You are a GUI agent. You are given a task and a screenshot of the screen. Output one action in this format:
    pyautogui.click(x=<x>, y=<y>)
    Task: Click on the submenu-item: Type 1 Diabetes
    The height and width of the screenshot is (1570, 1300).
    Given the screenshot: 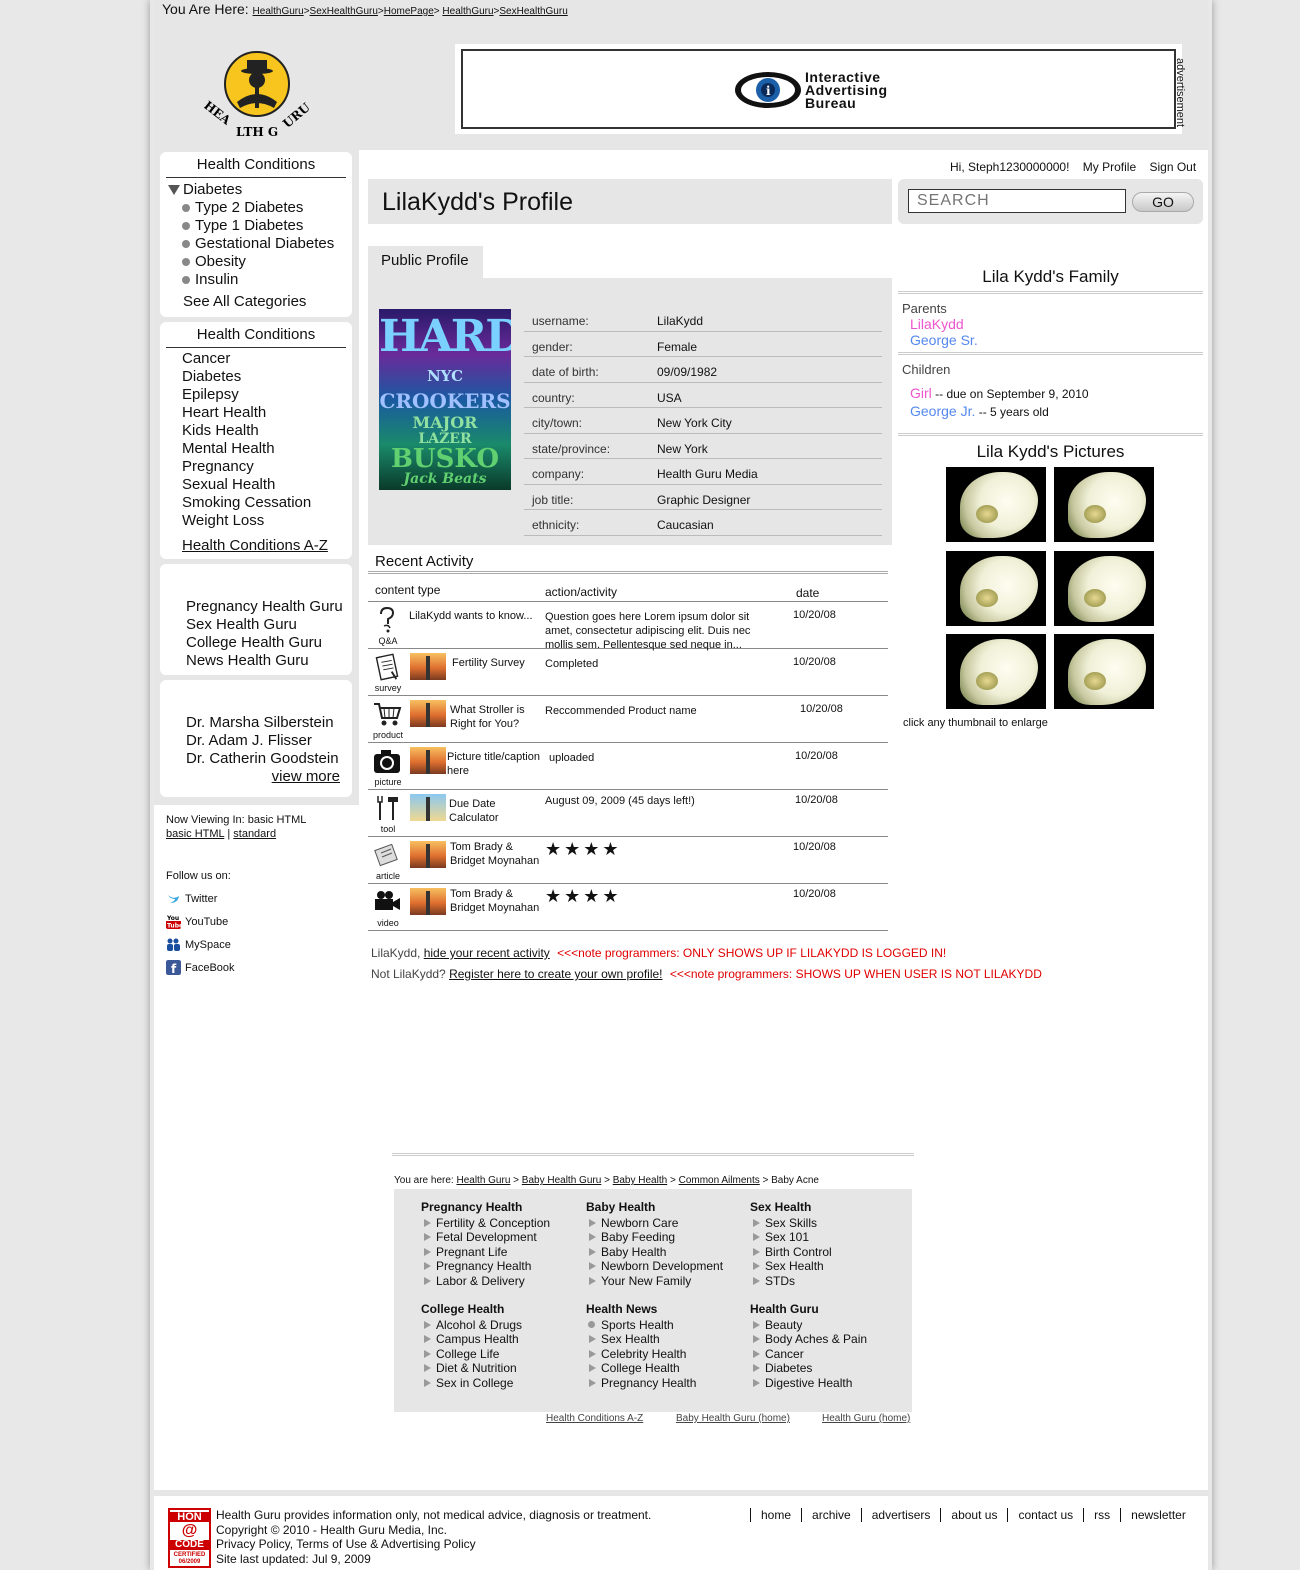 What is the action you would take?
    pyautogui.click(x=256, y=226)
    